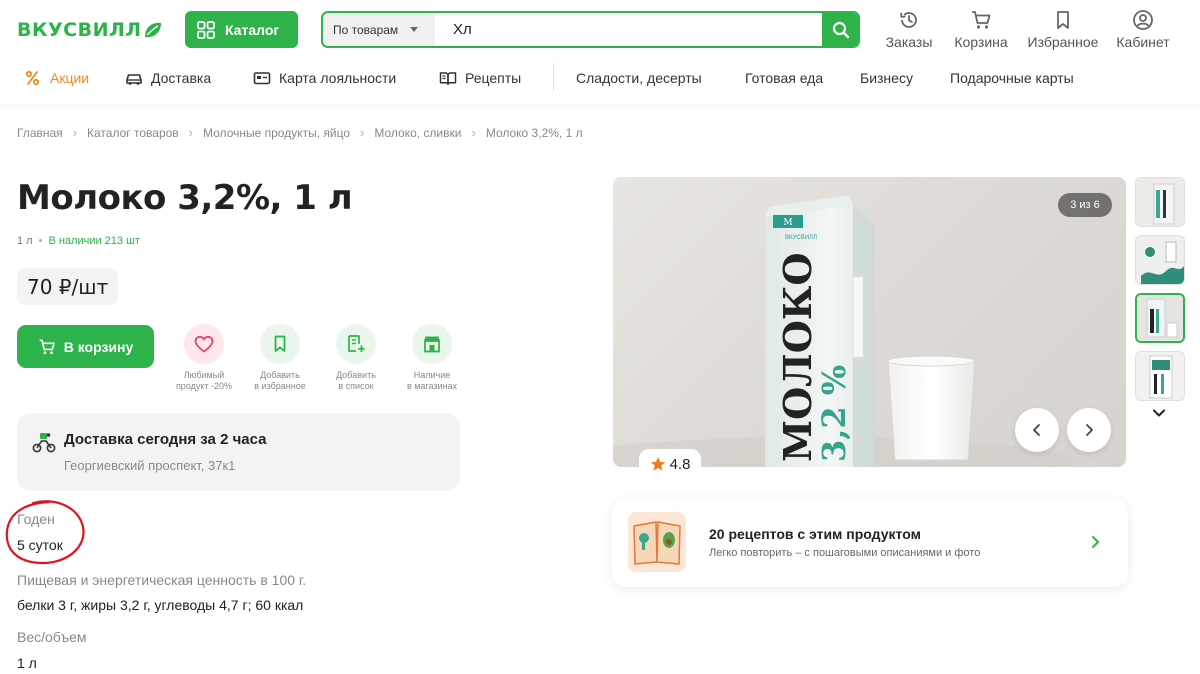  What do you see at coordinates (252, 29) in the screenshot?
I see `catalog-label: Каталог` at bounding box center [252, 29].